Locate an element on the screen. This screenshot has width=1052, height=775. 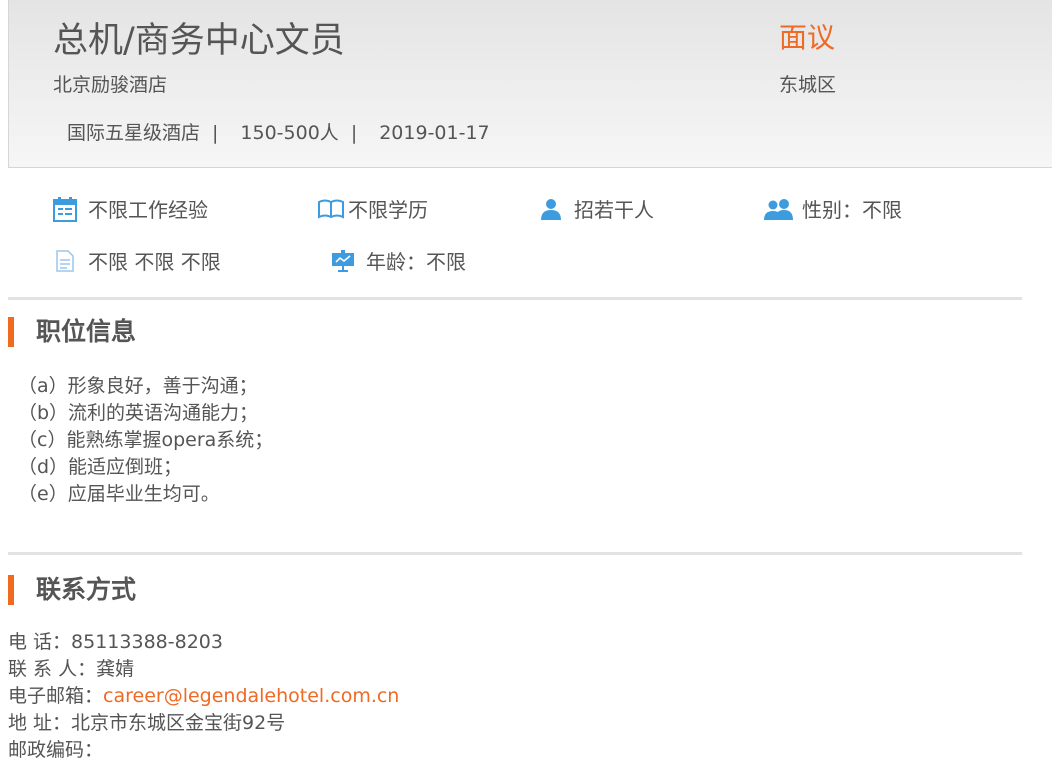
salary: 面议 is located at coordinates (807, 37).